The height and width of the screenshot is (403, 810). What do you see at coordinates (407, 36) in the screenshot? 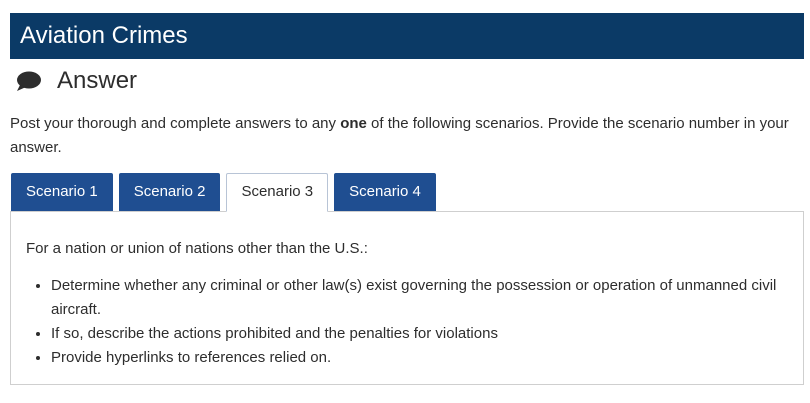
I see `page-title: Aviation Crimes` at bounding box center [407, 36].